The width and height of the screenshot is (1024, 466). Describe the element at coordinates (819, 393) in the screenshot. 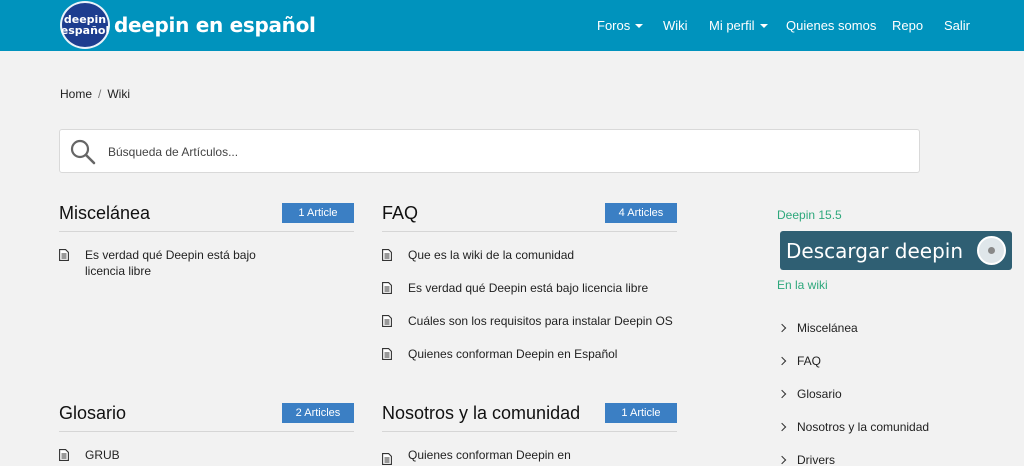

I see `sidebar-item-label: Glosario` at that location.